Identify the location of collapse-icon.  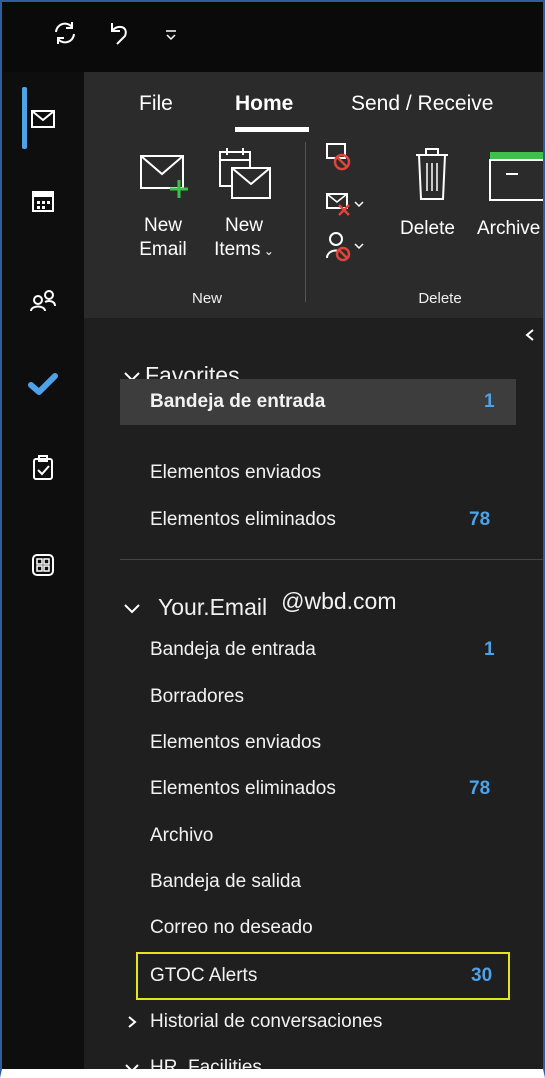
(530, 335).